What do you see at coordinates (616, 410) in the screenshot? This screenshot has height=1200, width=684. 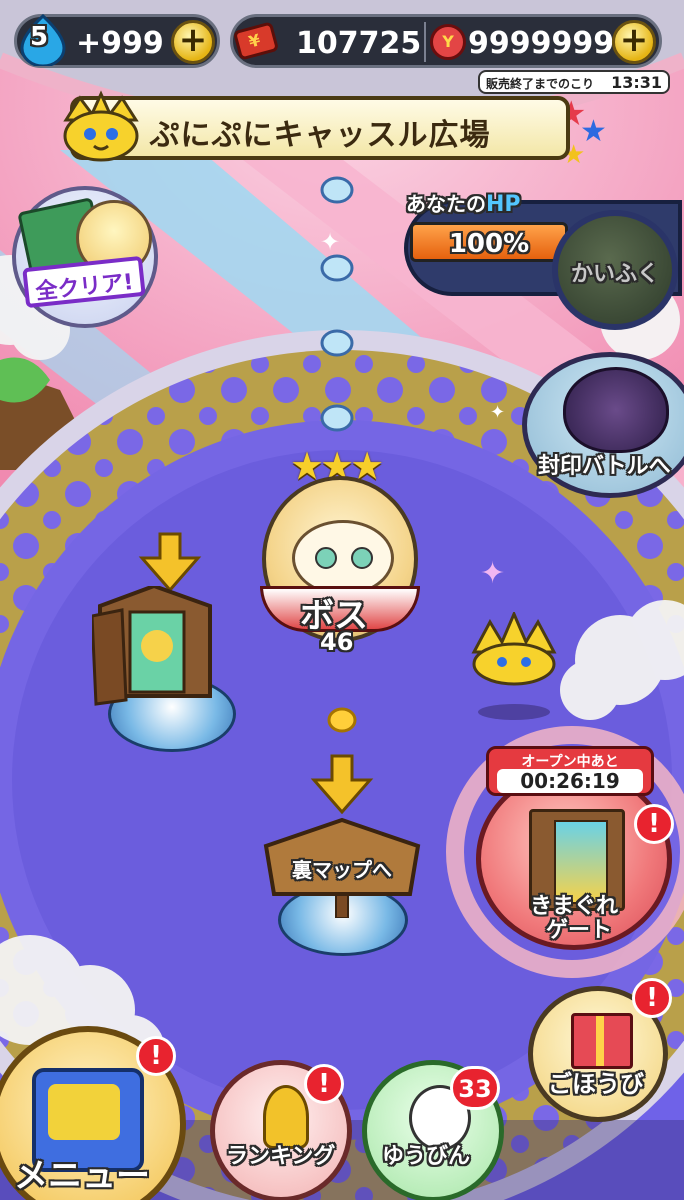 I see `seal-monster-icon` at bounding box center [616, 410].